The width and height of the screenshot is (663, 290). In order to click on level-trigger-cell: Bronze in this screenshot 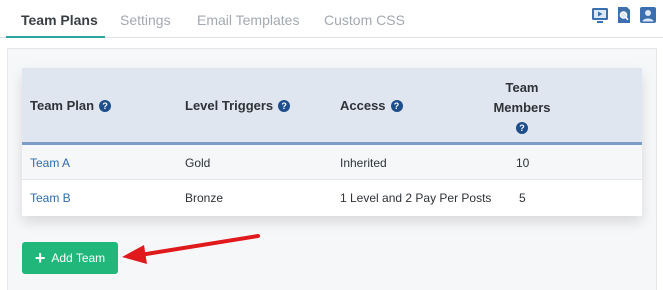, I will do `click(204, 198)`.